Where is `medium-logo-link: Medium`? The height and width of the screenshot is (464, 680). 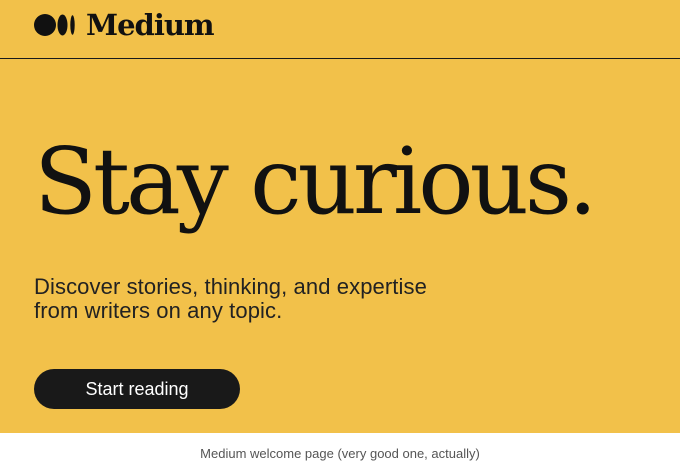
medium-logo-link: Medium is located at coordinates (124, 25).